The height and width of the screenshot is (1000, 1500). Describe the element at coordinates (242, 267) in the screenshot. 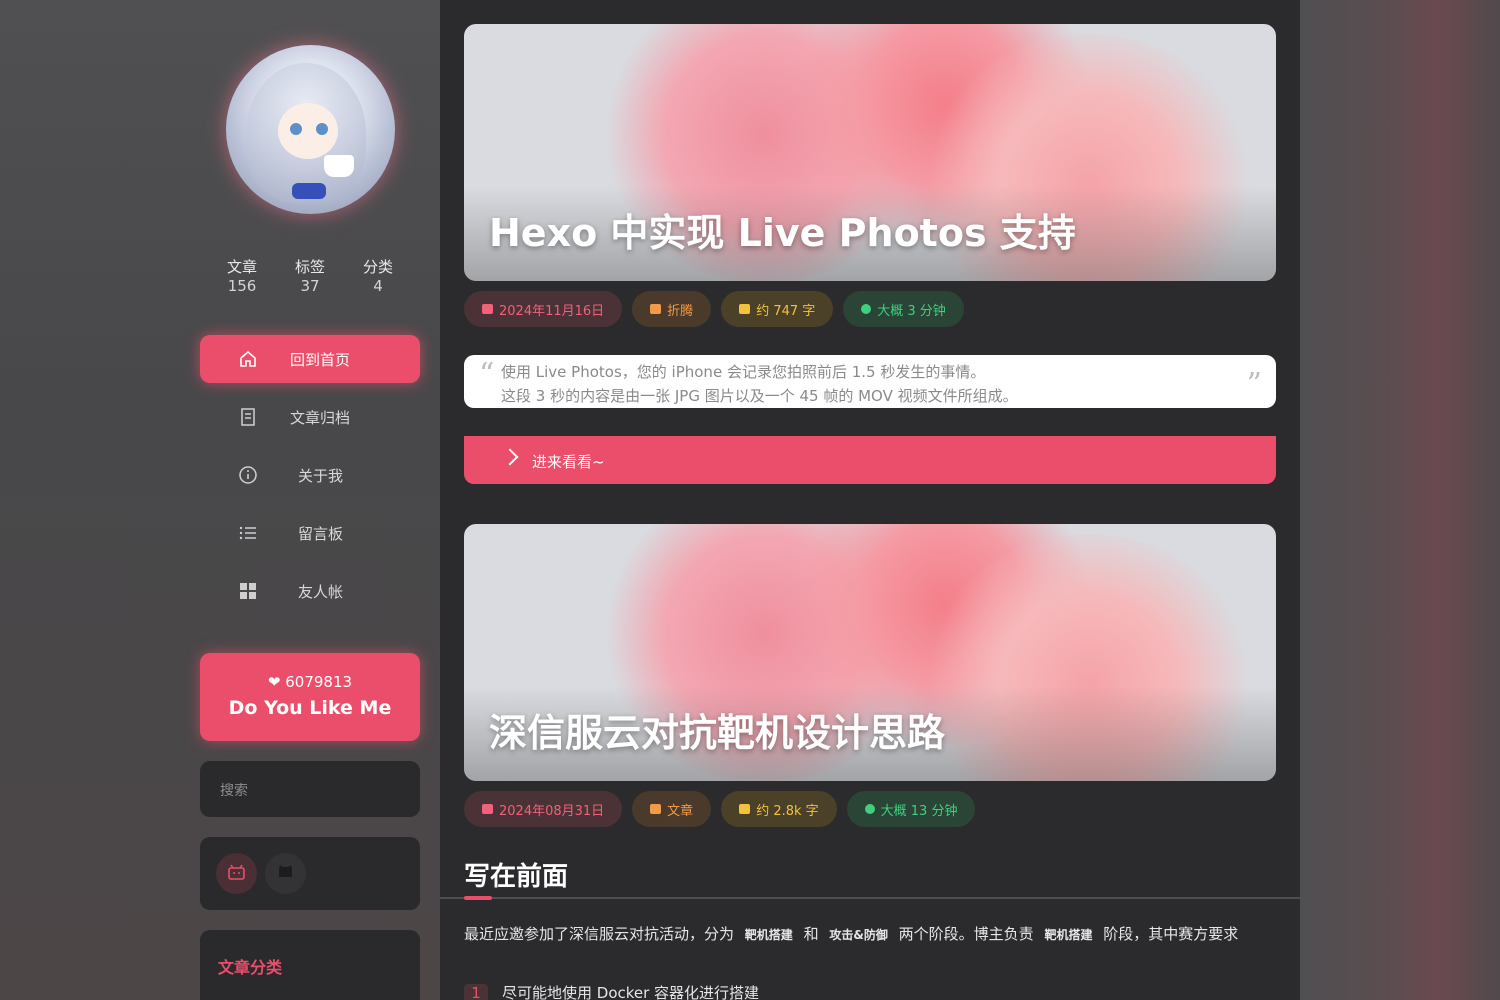

I see `stat-label: 文章` at that location.